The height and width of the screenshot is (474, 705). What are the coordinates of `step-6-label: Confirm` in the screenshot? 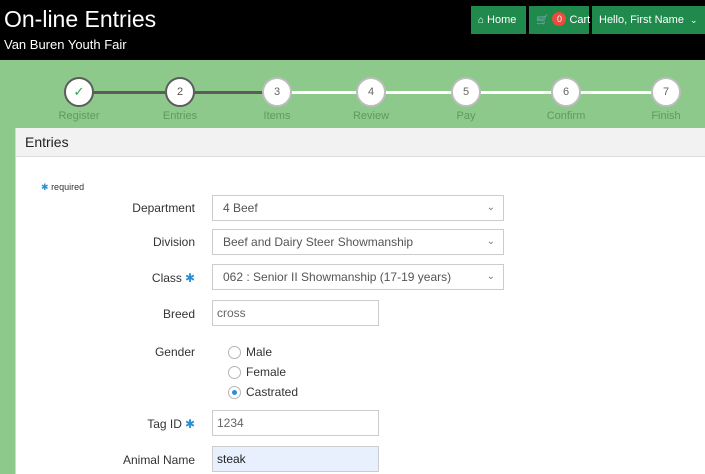 It's located at (566, 116).